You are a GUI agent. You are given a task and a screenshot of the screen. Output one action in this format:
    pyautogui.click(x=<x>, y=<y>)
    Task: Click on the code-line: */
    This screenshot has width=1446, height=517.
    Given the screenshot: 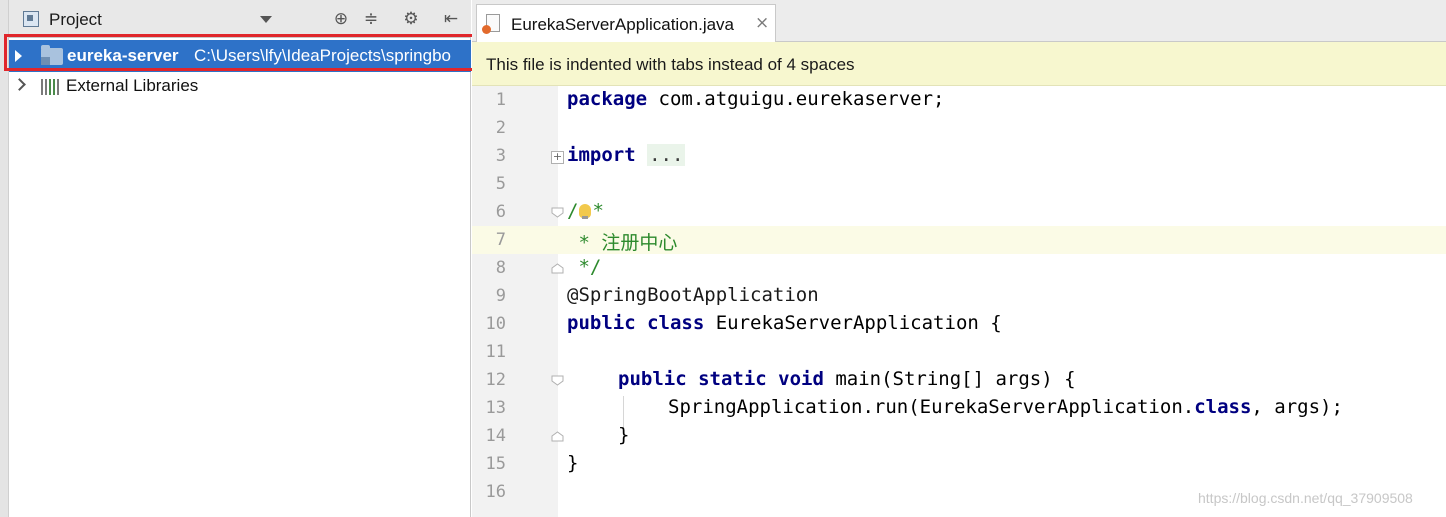 What is the action you would take?
    pyautogui.click(x=584, y=267)
    